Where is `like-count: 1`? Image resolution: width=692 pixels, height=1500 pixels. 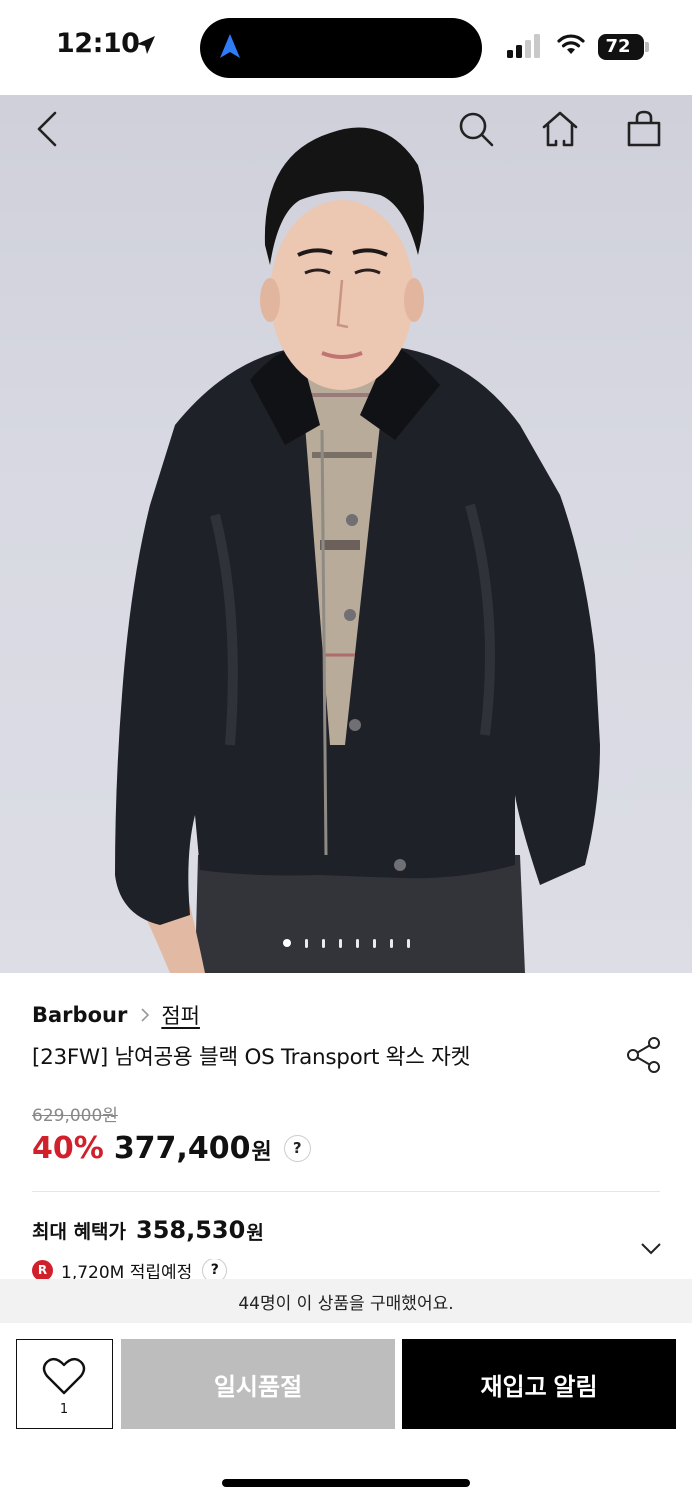 like-count: 1 is located at coordinates (64, 1409).